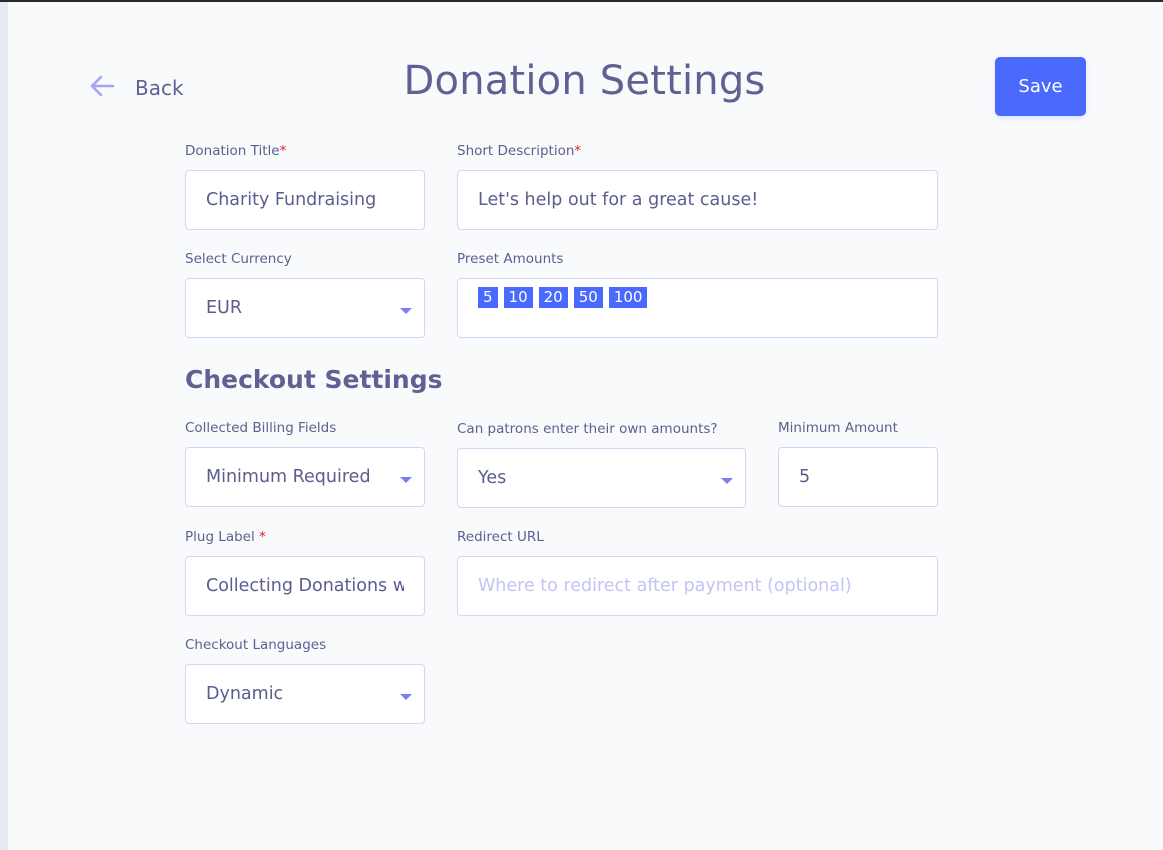 The width and height of the screenshot is (1163, 850). I want to click on donation-title-label-text: Donation Title, so click(232, 151).